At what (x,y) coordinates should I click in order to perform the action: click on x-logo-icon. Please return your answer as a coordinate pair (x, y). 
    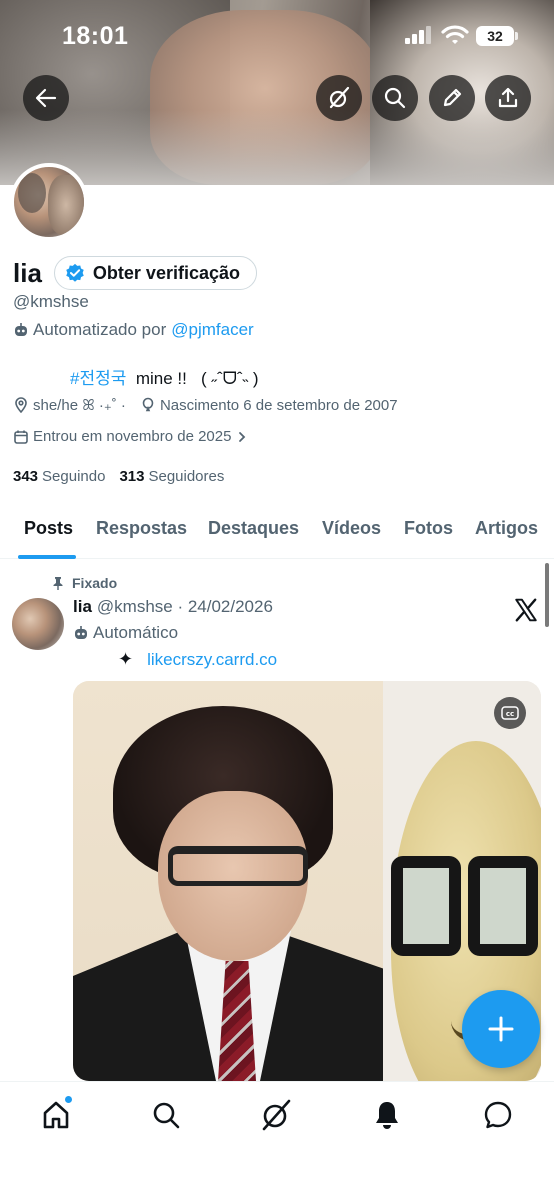
    Looking at the image, I should click on (526, 610).